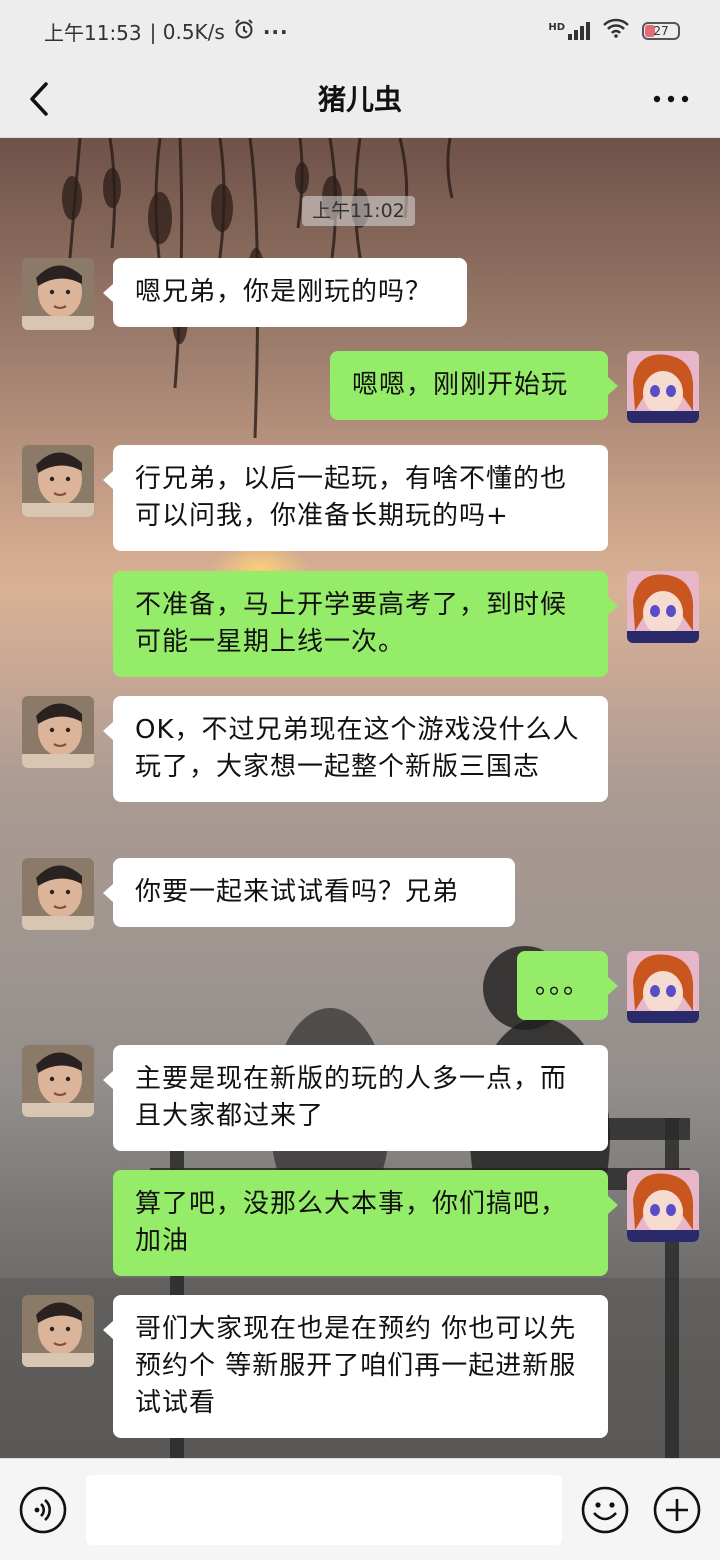 Image resolution: width=720 pixels, height=1560 pixels. What do you see at coordinates (285, 292) in the screenshot?
I see `message-bubble-incoming: 嗯兄弟，你是刚玩的吗？` at bounding box center [285, 292].